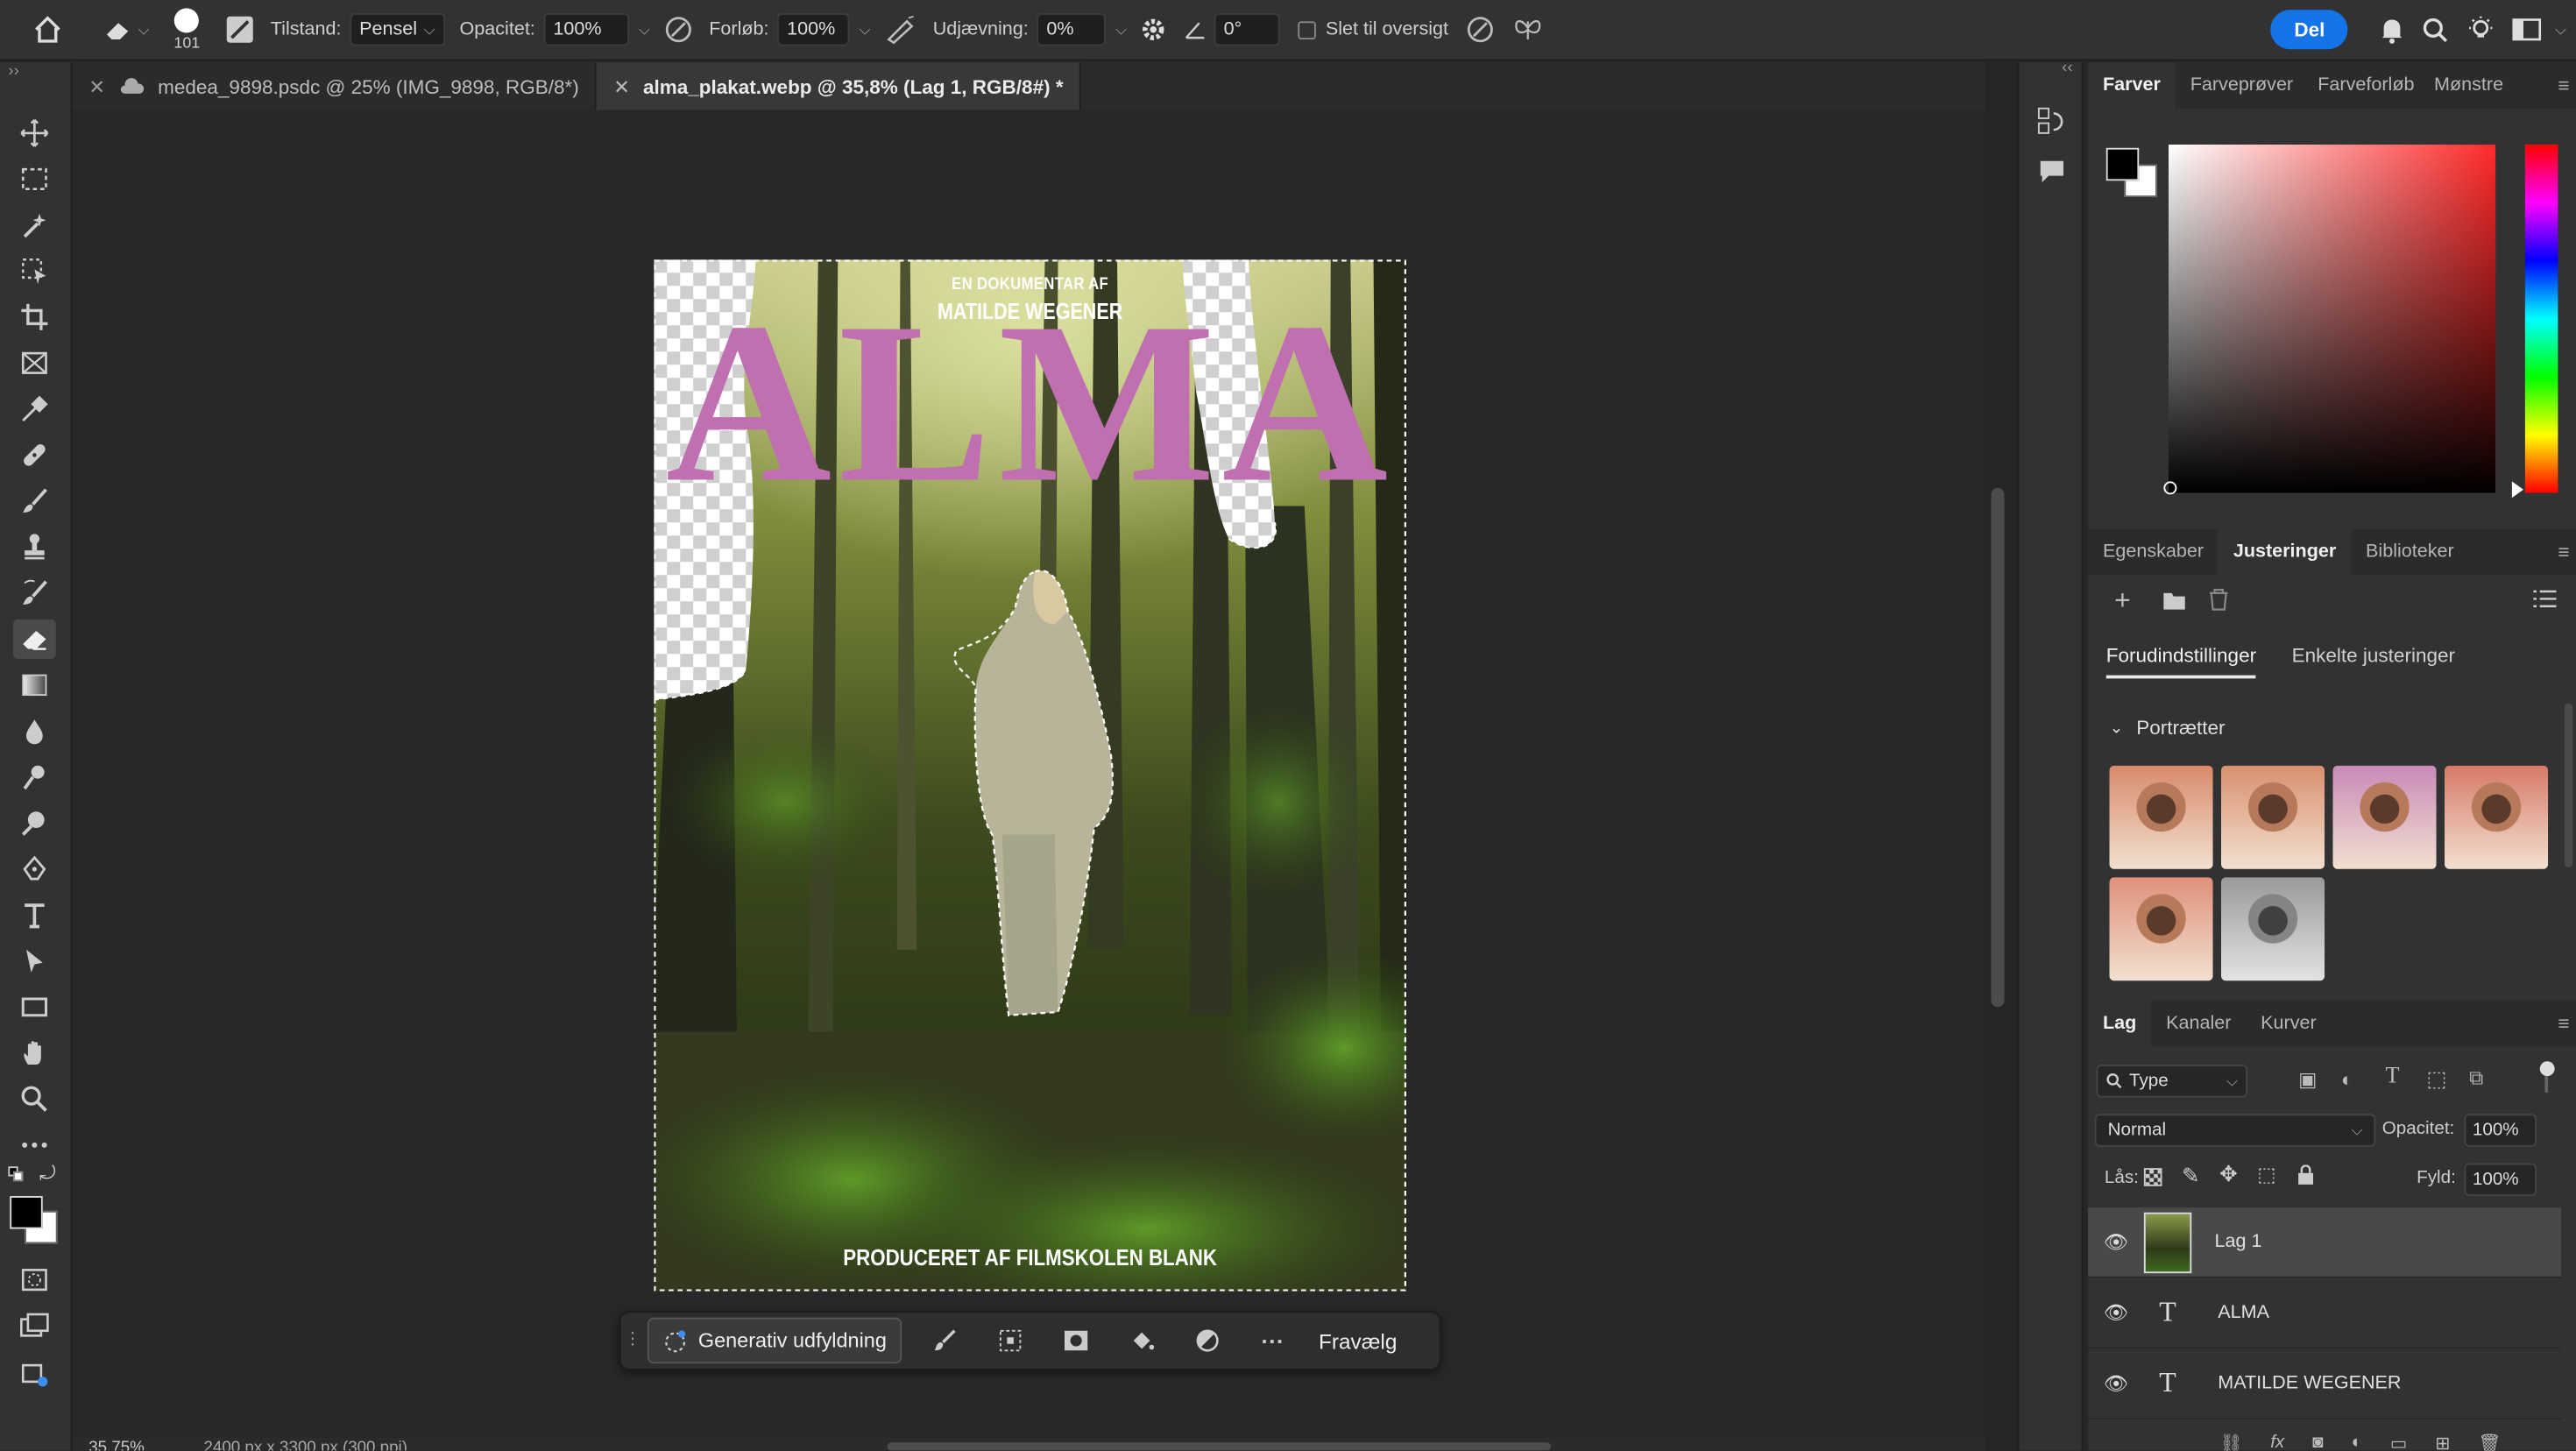  I want to click on subtab-presets: Forudindstillinger, so click(2181, 661).